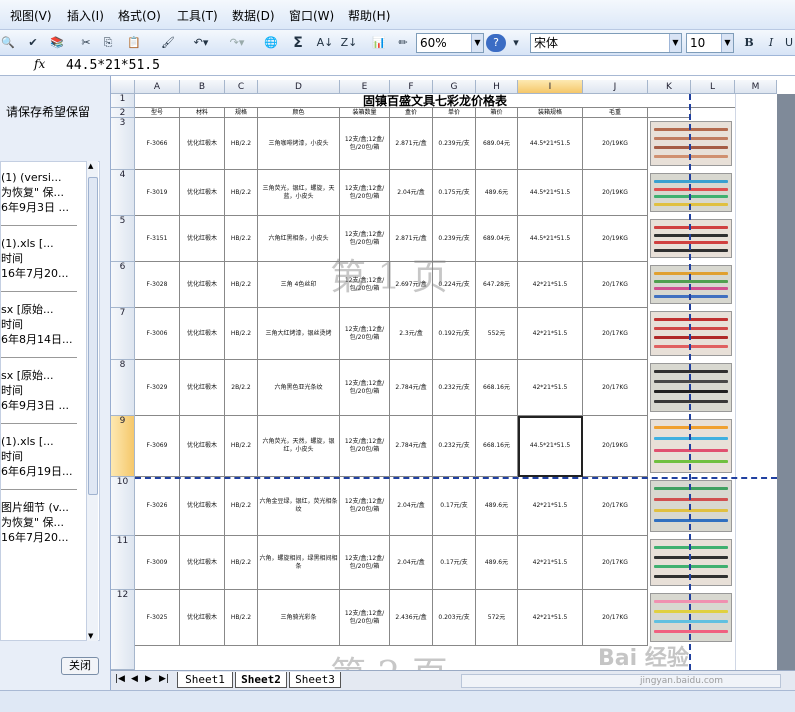 Image resolution: width=795 pixels, height=712 pixels. Describe the element at coordinates (454, 618) in the screenshot. I see `data-cell: 0.203元/支` at that location.